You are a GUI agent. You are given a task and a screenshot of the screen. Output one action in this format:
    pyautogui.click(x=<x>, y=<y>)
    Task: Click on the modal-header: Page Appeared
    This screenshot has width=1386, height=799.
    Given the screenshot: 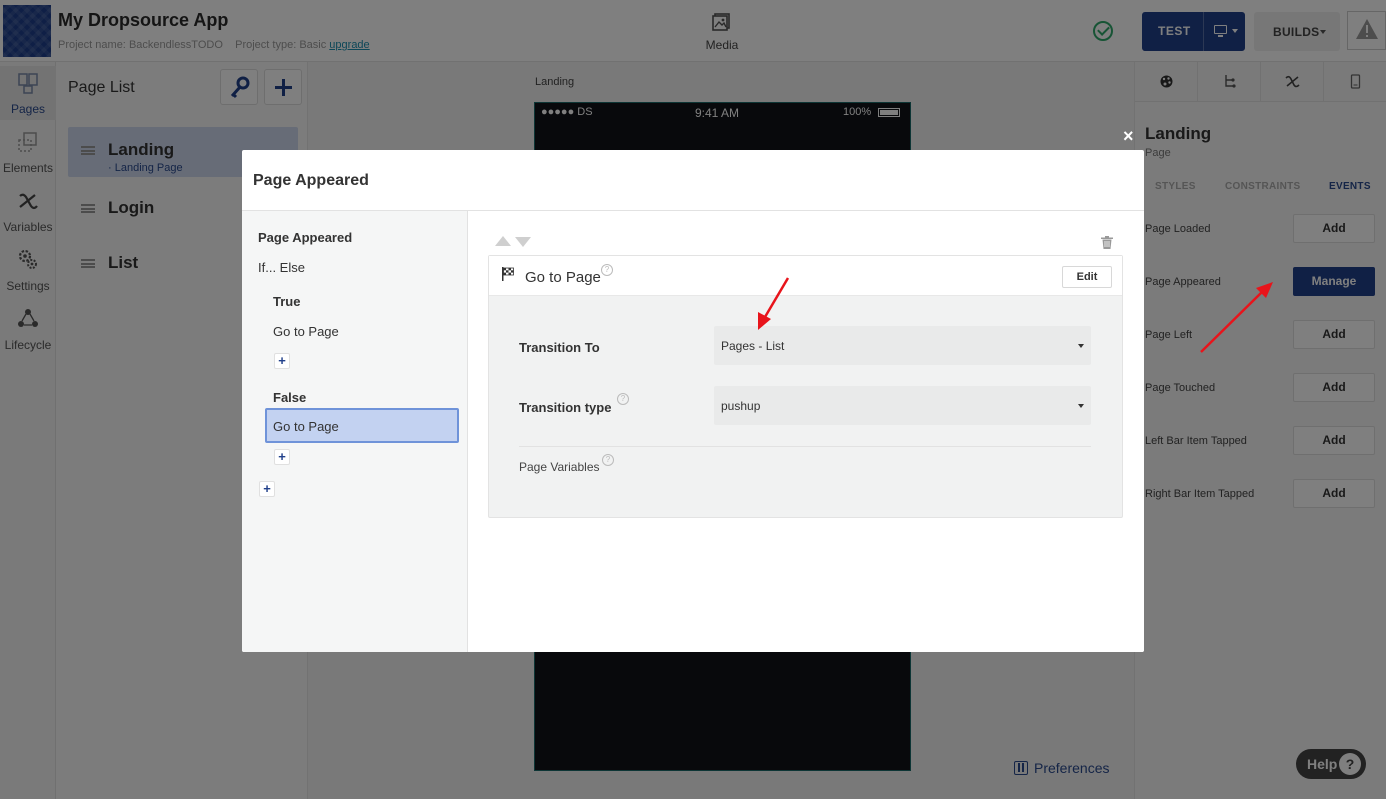 What is the action you would take?
    pyautogui.click(x=693, y=180)
    